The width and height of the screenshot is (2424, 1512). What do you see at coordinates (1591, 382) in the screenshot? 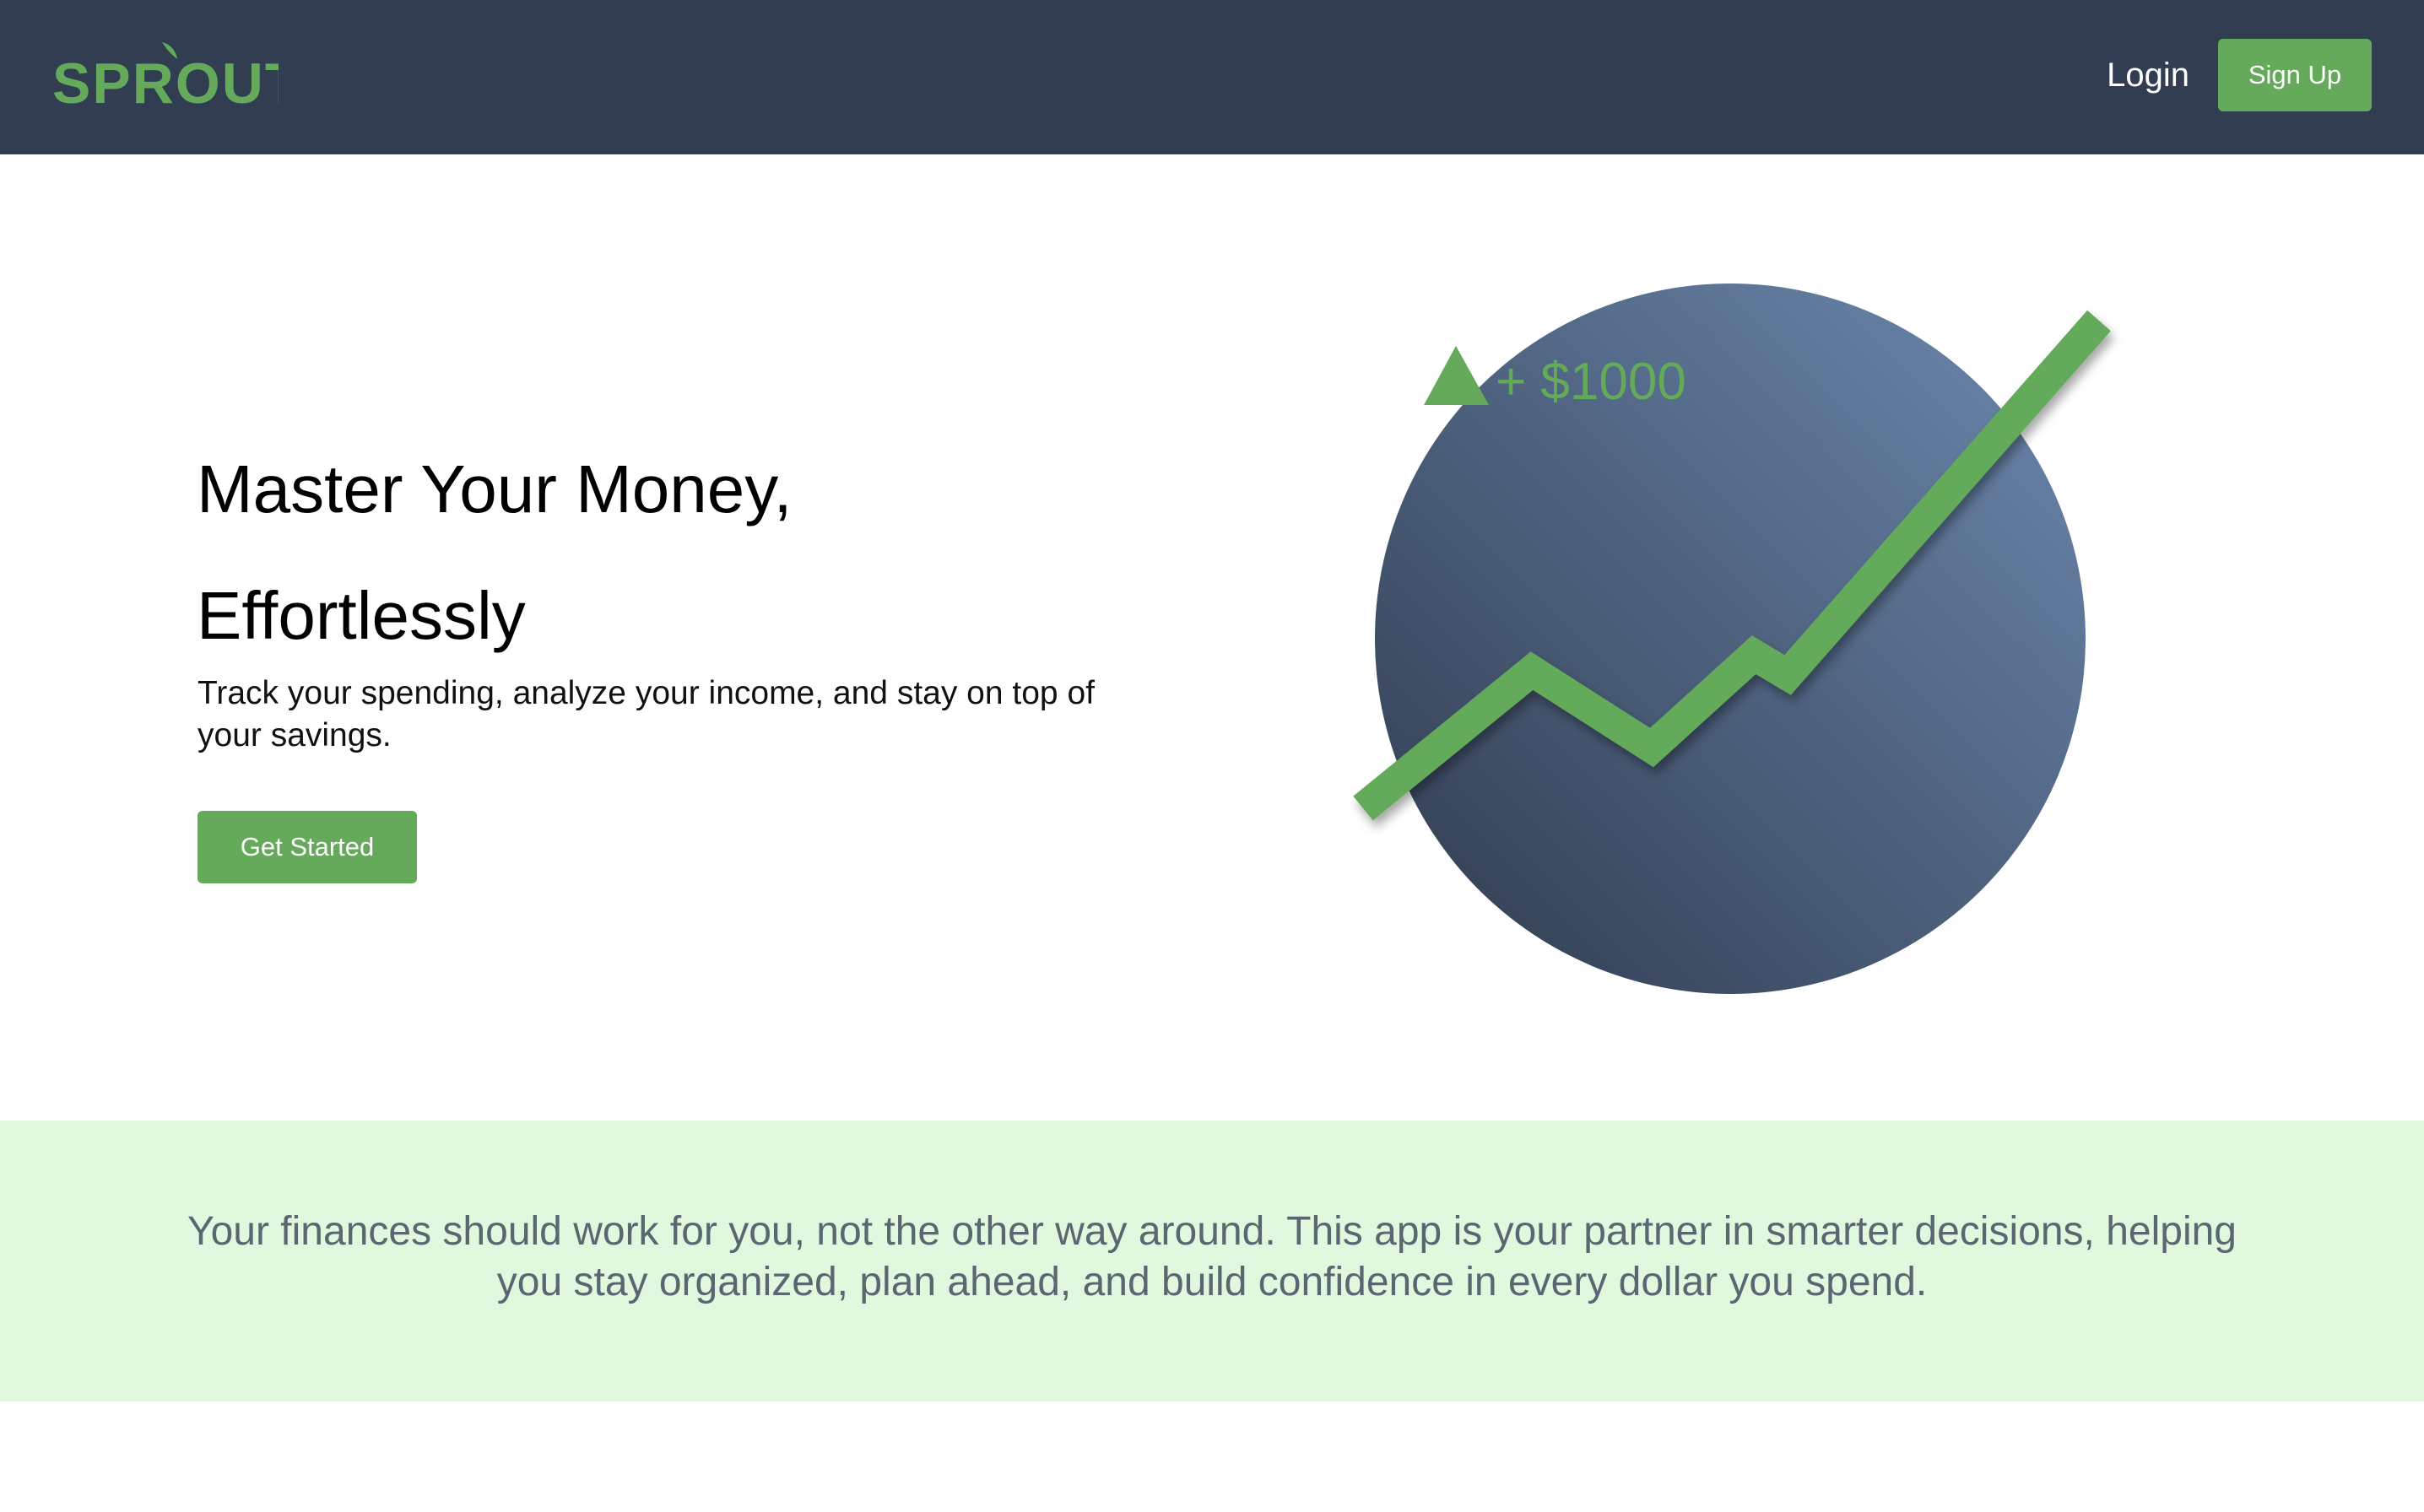
I see `gain-label: + $1000` at bounding box center [1591, 382].